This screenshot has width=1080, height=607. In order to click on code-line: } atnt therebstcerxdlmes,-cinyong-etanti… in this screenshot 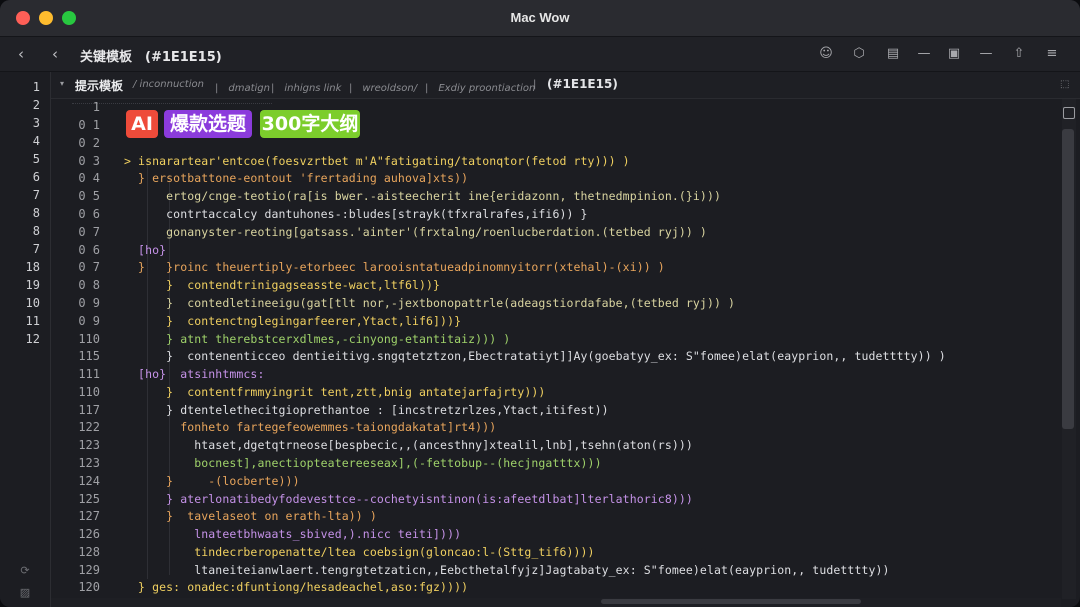, I will do `click(317, 339)`.